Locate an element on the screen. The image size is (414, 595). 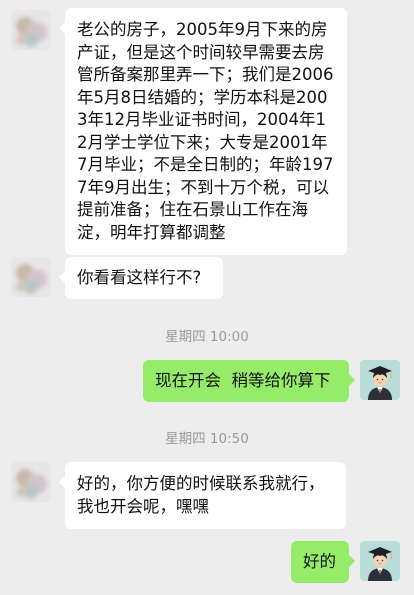
message-timestamp: 星期四 10:50 is located at coordinates (207, 439).